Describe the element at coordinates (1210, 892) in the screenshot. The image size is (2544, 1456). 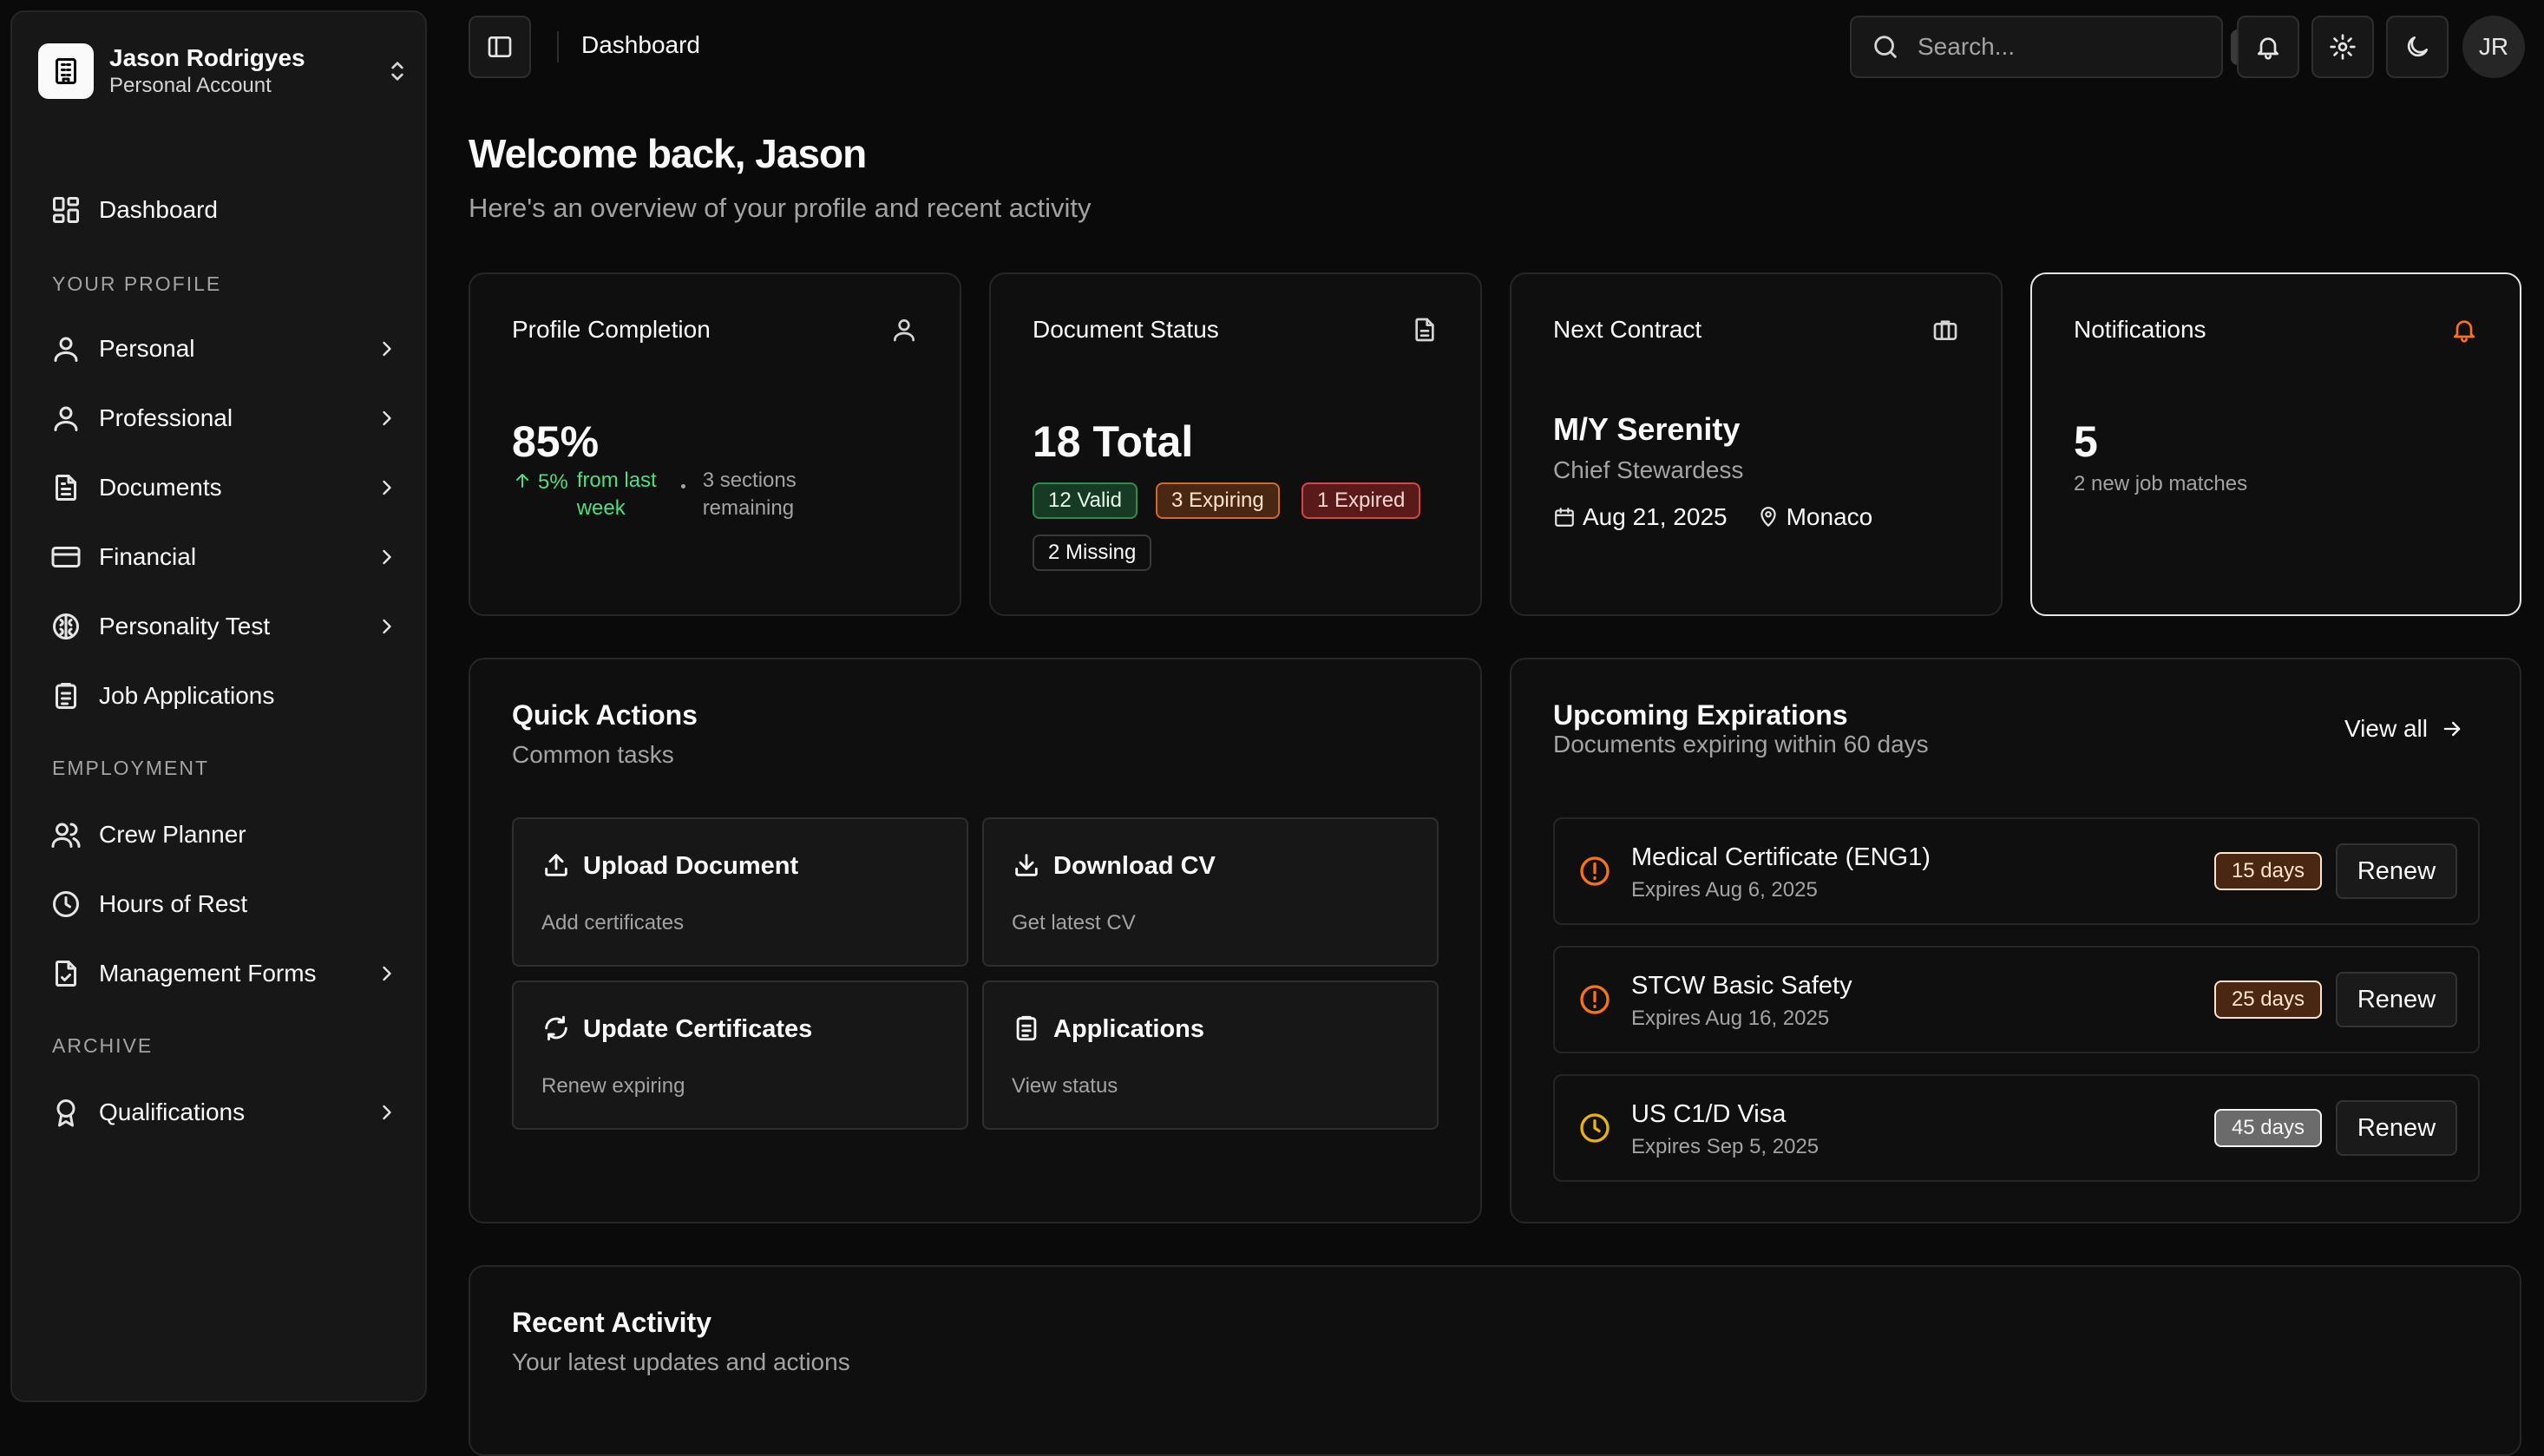
I see `download-cv-button: Download CV Get latest CV` at that location.